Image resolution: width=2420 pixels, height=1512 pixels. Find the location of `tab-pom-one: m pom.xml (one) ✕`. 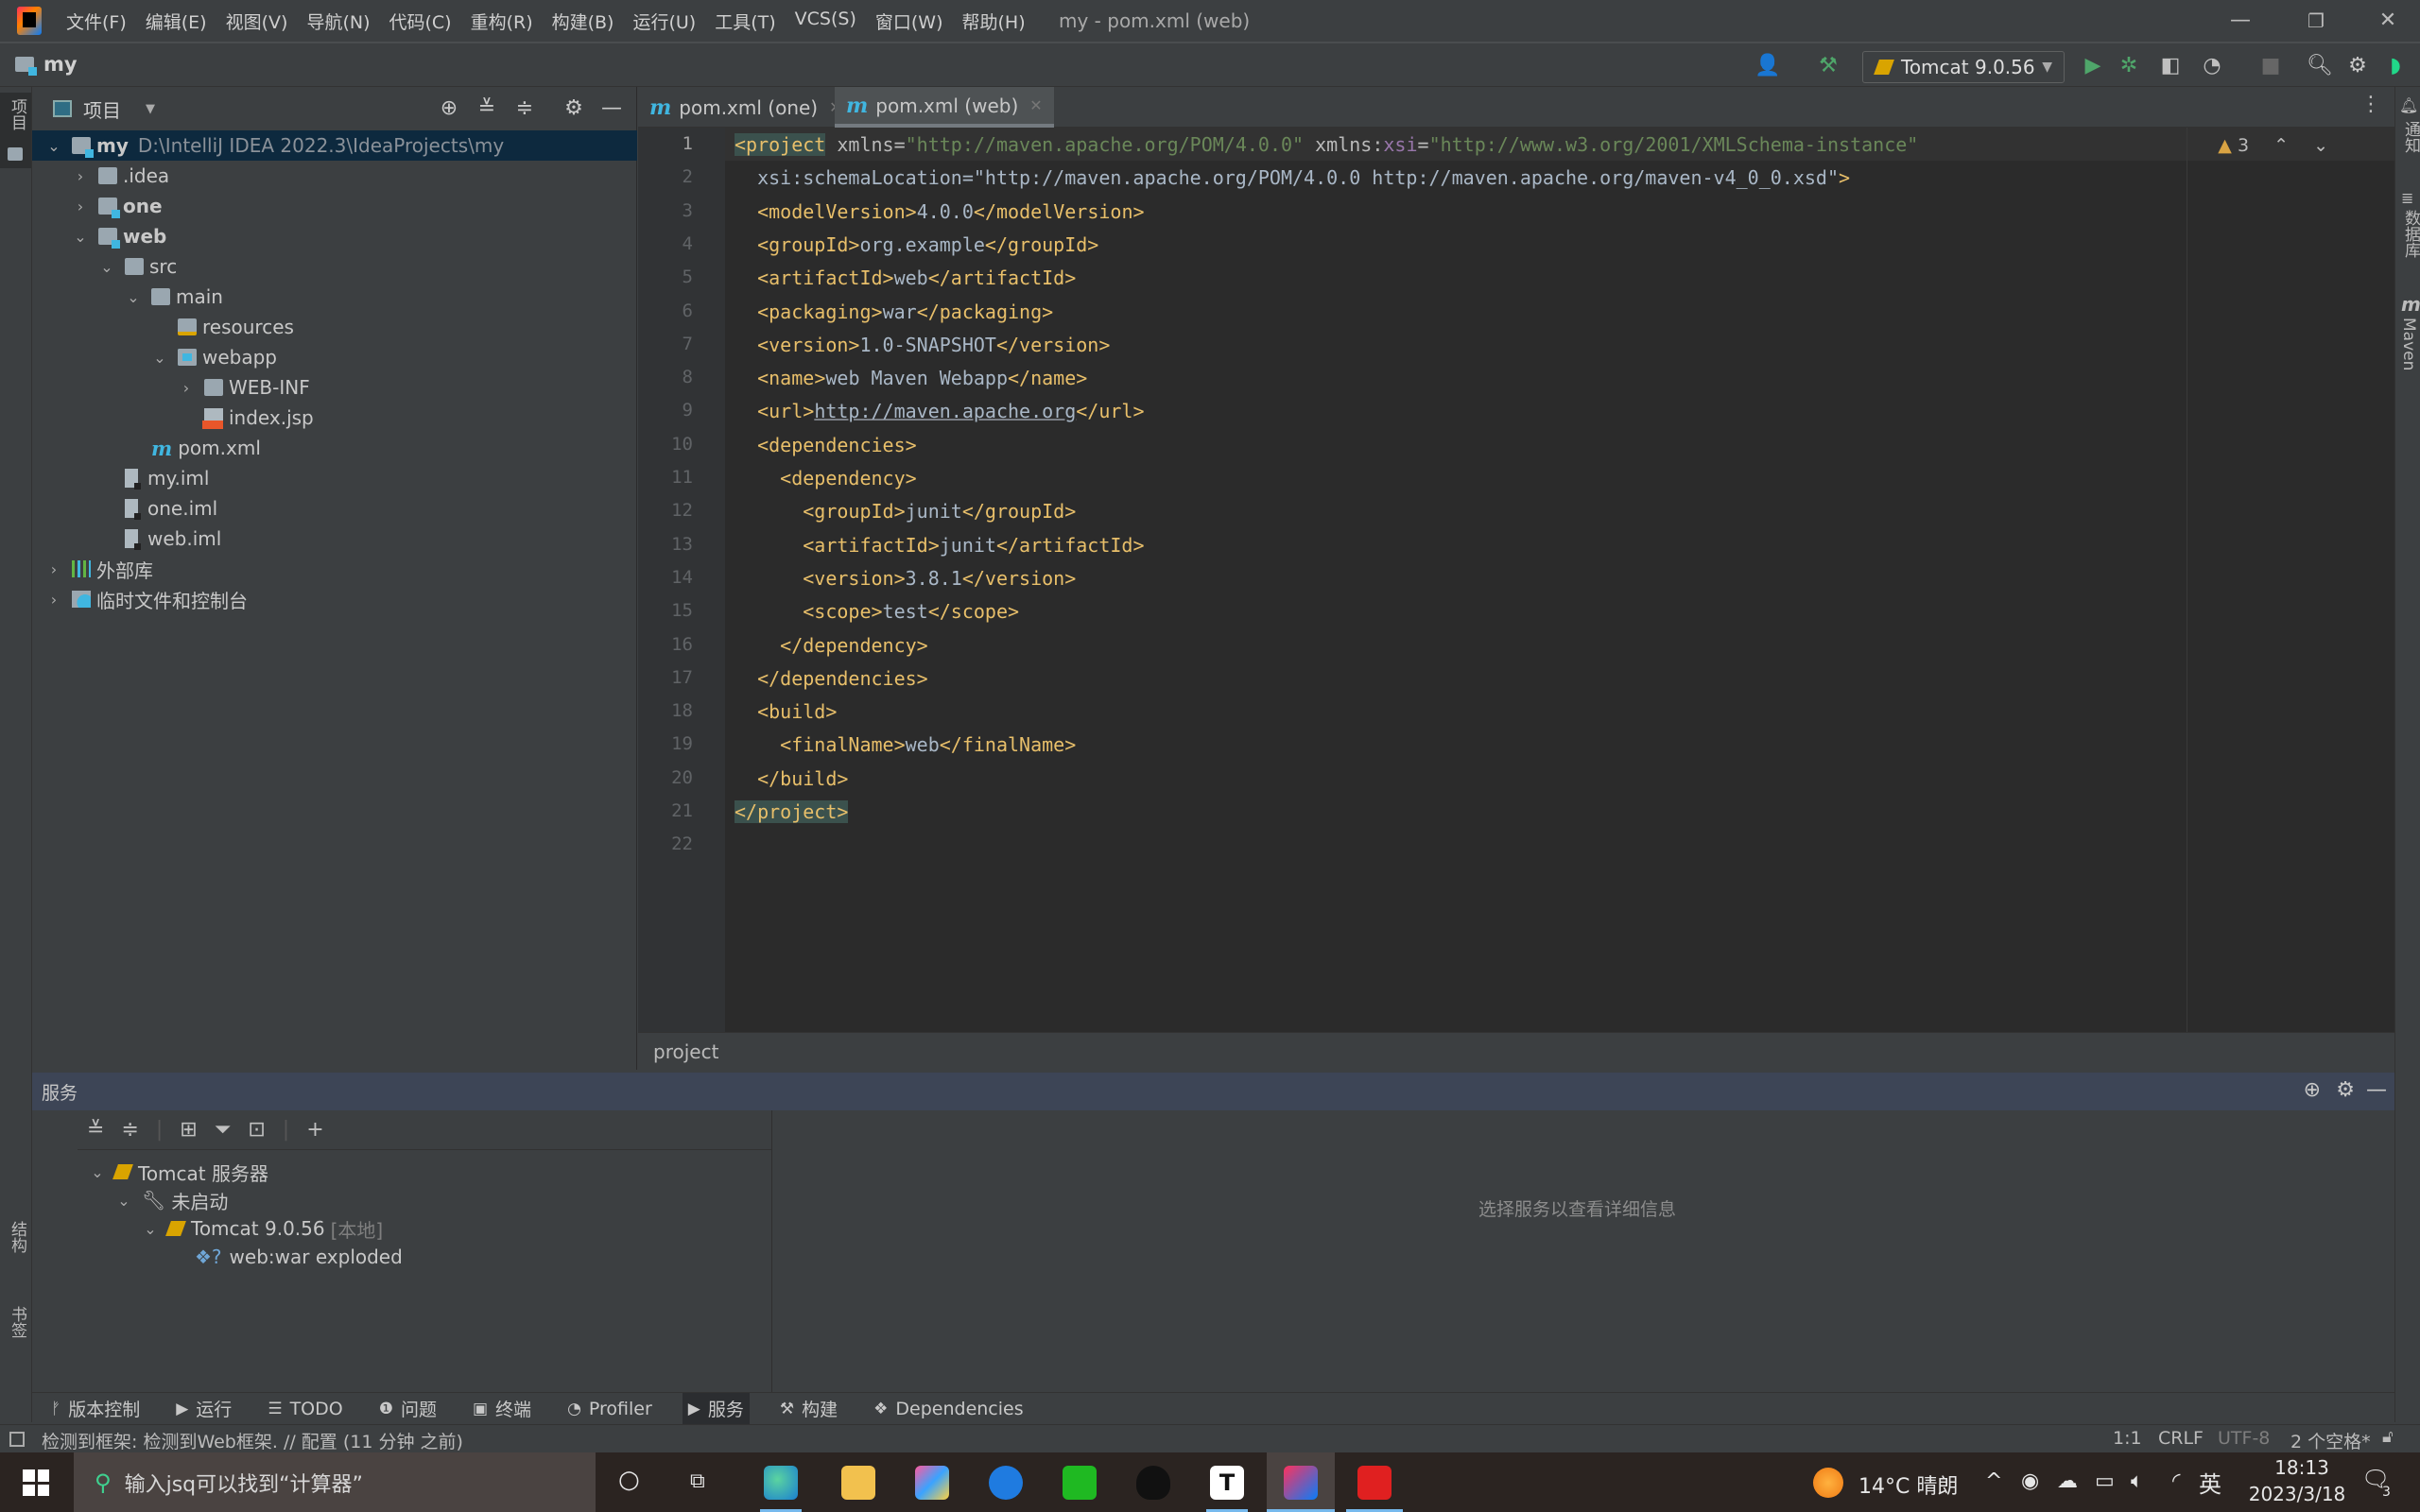

tab-pom-one: m pom.xml (one) ✕ is located at coordinates (746, 107).